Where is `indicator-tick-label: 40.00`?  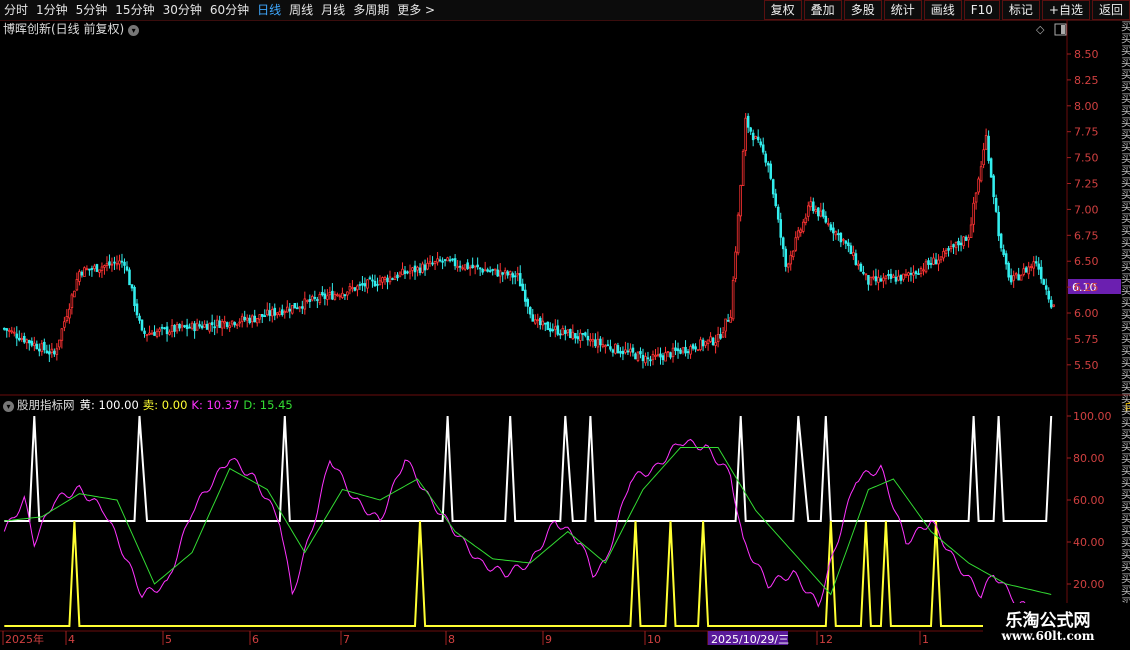
indicator-tick-label: 40.00 is located at coordinates (1089, 542).